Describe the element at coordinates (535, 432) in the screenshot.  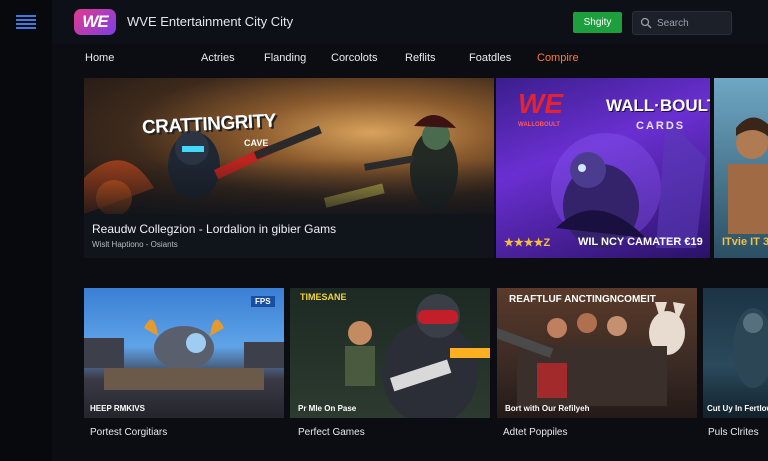
I see `card-3-label: Adtet Poppiles` at that location.